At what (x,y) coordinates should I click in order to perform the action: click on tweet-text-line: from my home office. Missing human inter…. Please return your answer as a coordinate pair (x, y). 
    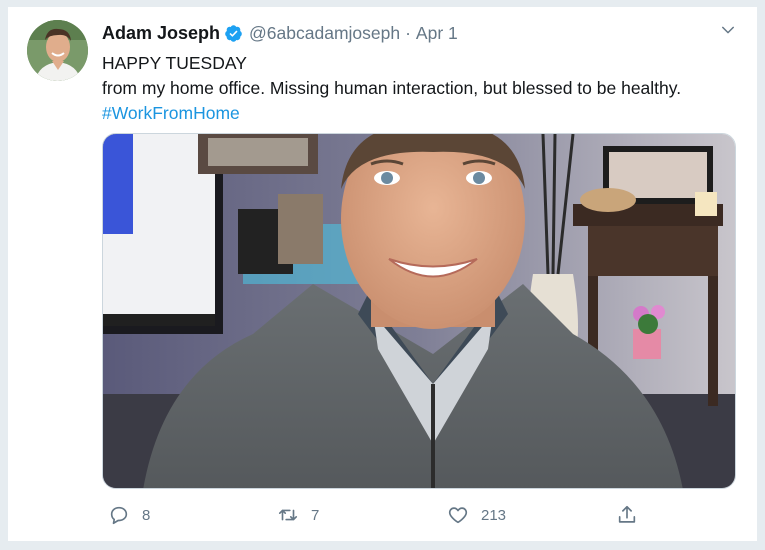
    Looking at the image, I should click on (392, 88).